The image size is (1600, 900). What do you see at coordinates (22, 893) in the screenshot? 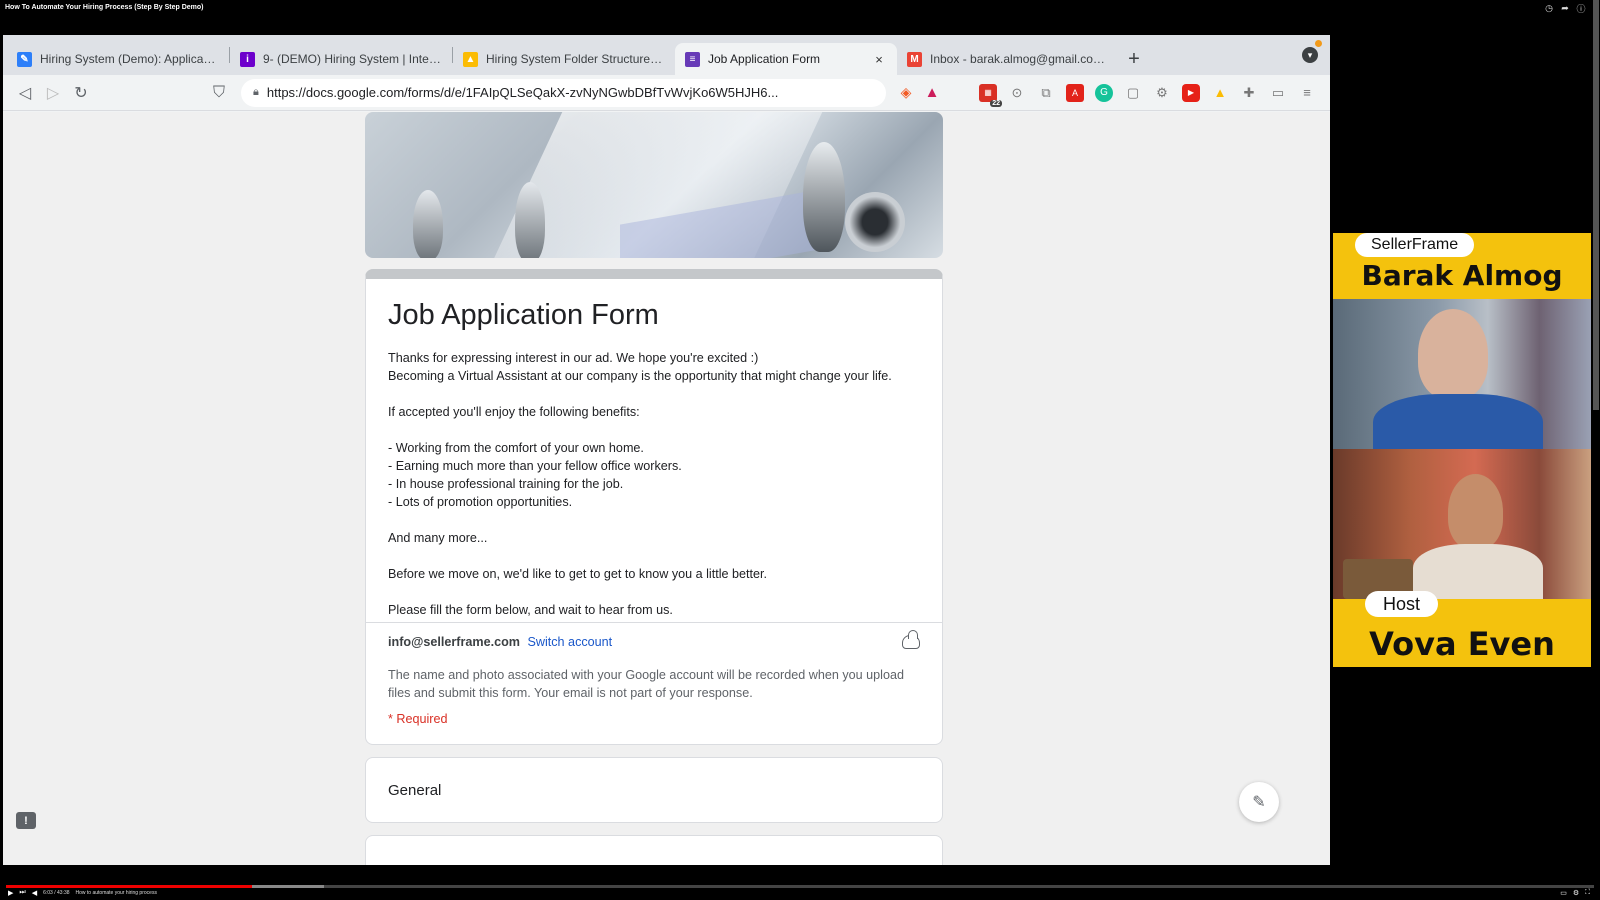
I see `next-icon: ⏭` at bounding box center [22, 893].